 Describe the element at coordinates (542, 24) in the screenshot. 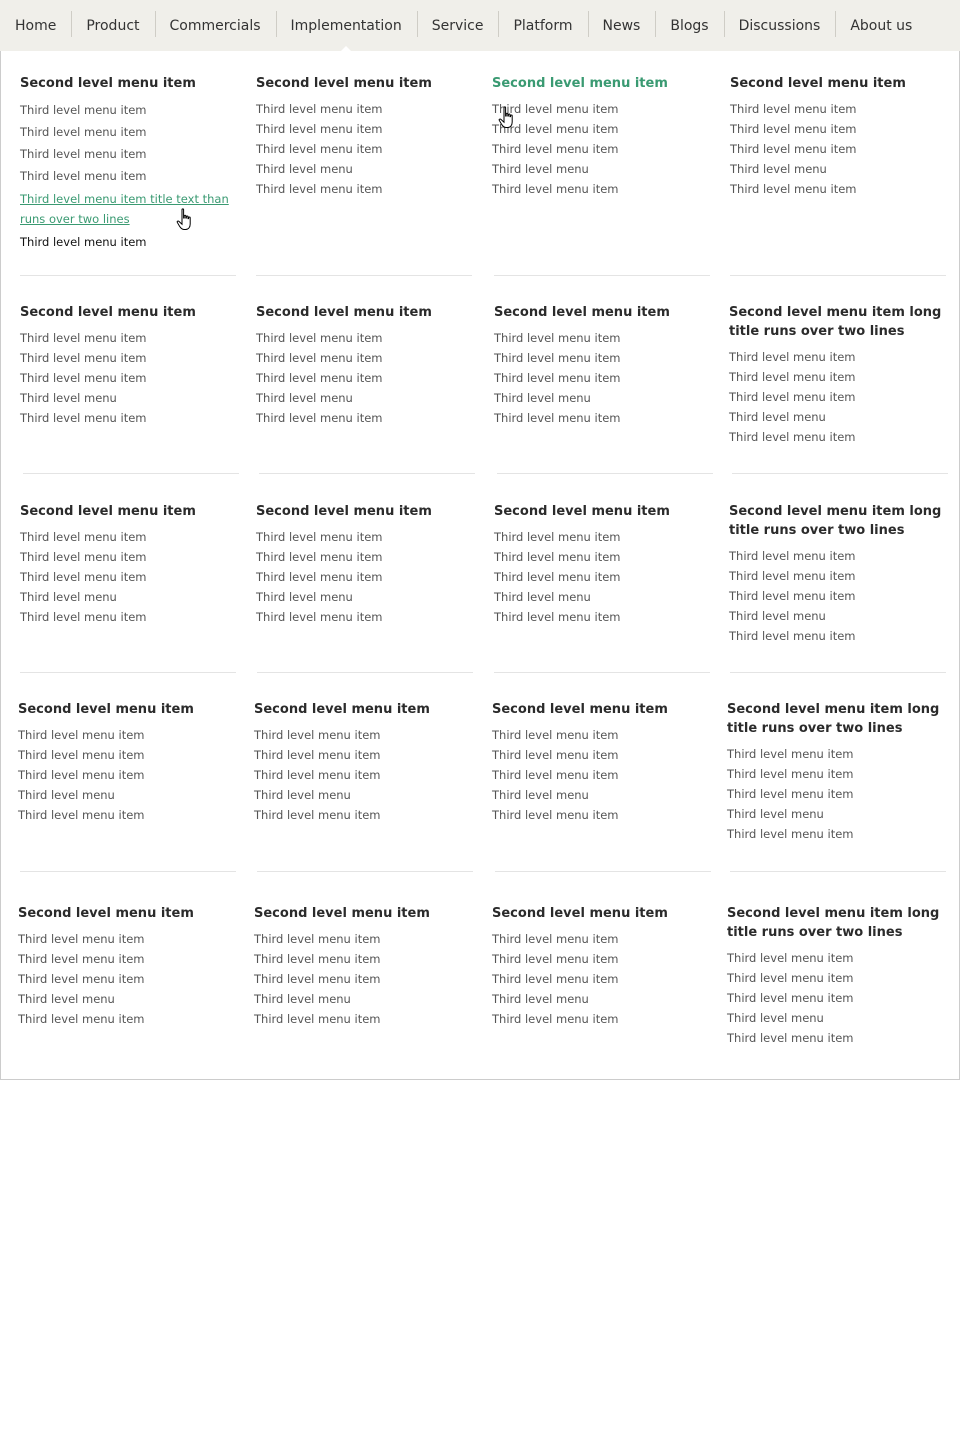

I see `nav-item-platform: Platform` at that location.